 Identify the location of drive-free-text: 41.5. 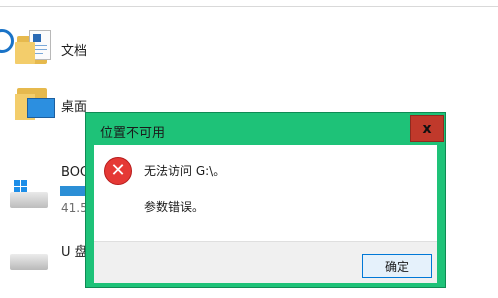
(74, 208).